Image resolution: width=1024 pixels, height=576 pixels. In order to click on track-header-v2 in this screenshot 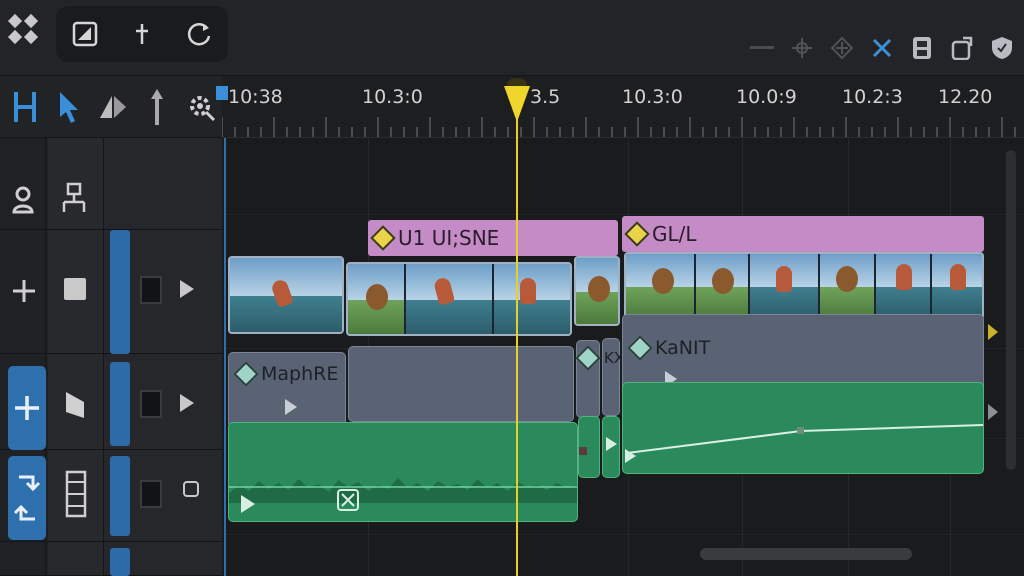, I will do `click(111, 292)`.